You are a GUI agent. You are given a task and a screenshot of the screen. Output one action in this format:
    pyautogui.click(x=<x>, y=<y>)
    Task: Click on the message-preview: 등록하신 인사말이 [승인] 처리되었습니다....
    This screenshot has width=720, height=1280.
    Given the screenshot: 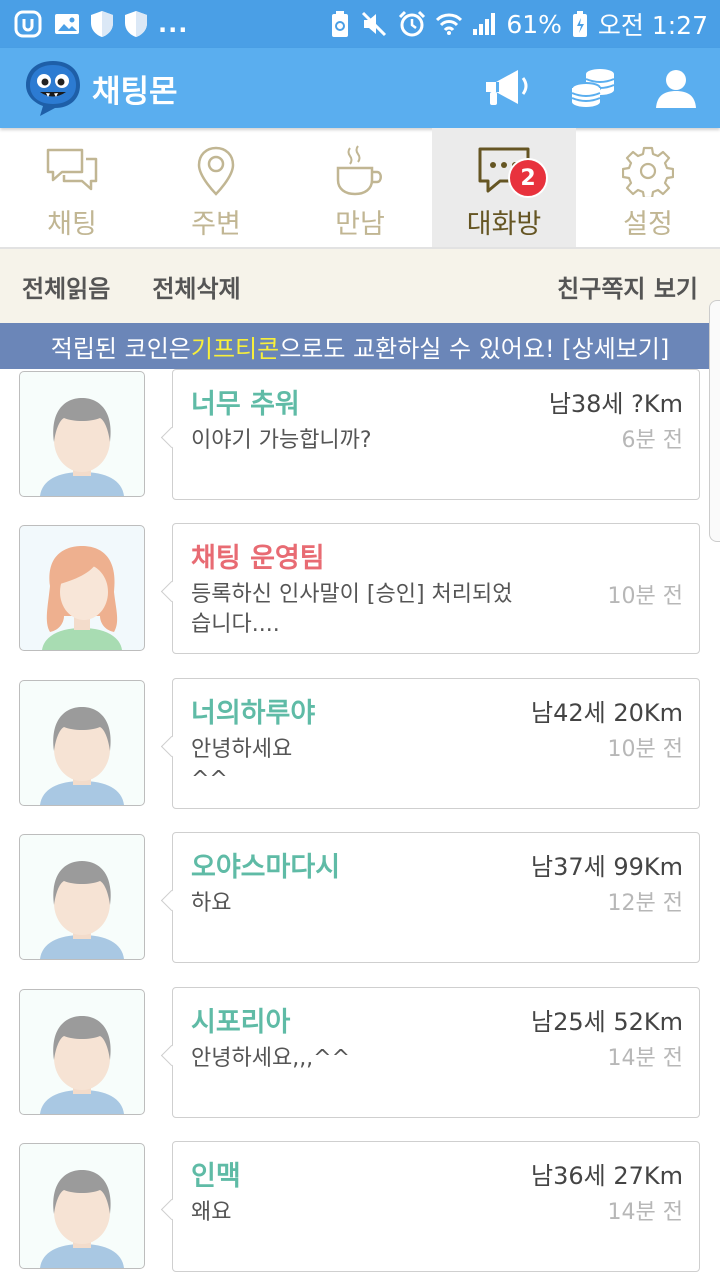 What is the action you would take?
    pyautogui.click(x=352, y=609)
    